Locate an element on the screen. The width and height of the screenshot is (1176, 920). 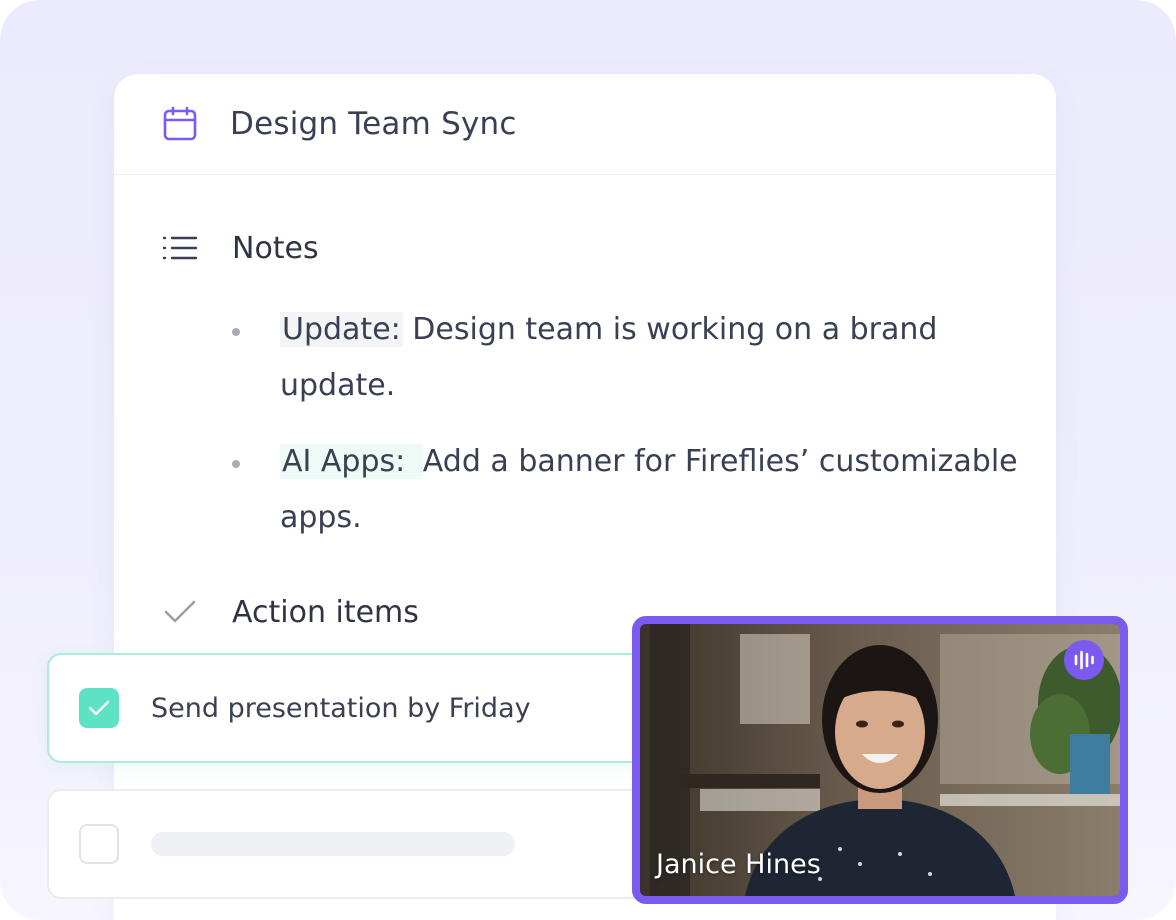
notes-heading: Notes is located at coordinates (275, 248).